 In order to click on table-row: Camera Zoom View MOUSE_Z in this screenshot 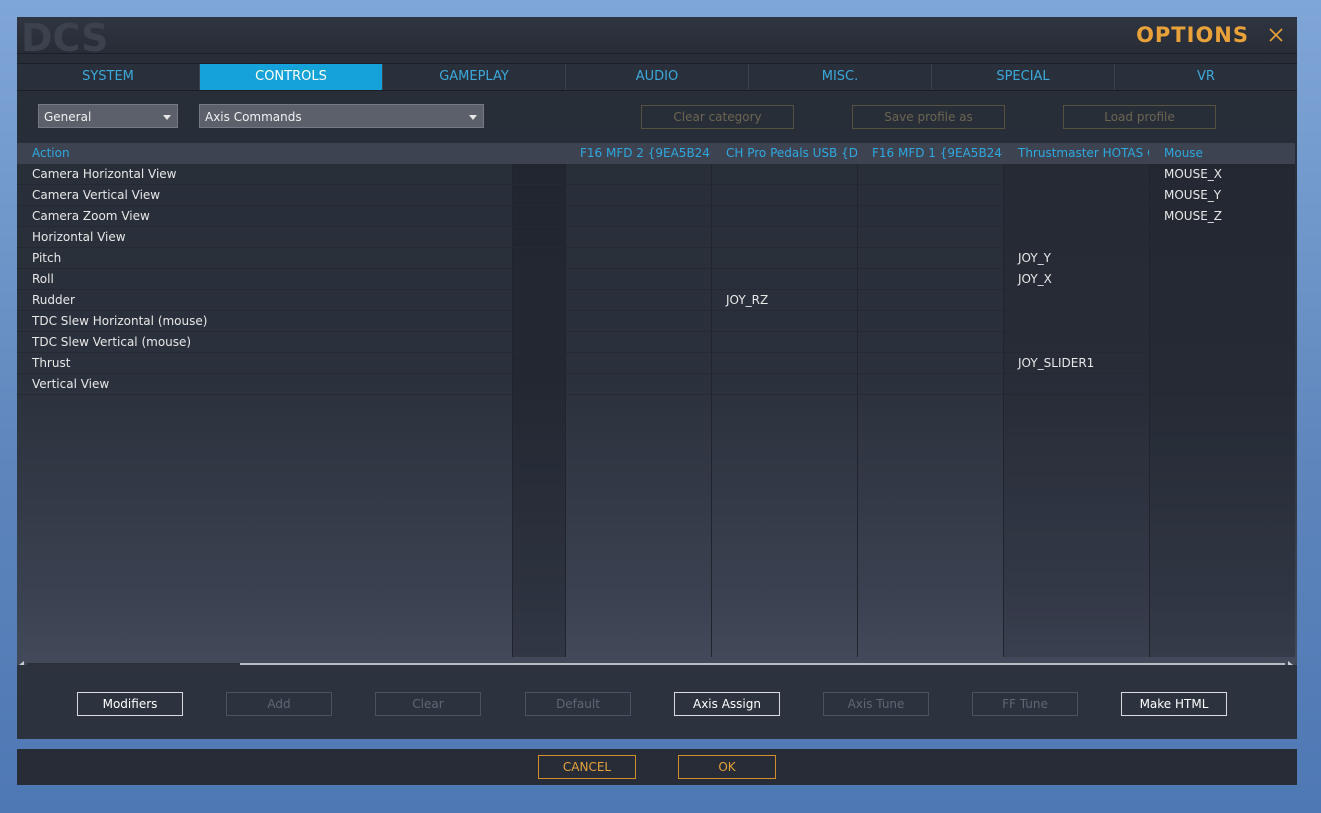, I will do `click(656, 216)`.